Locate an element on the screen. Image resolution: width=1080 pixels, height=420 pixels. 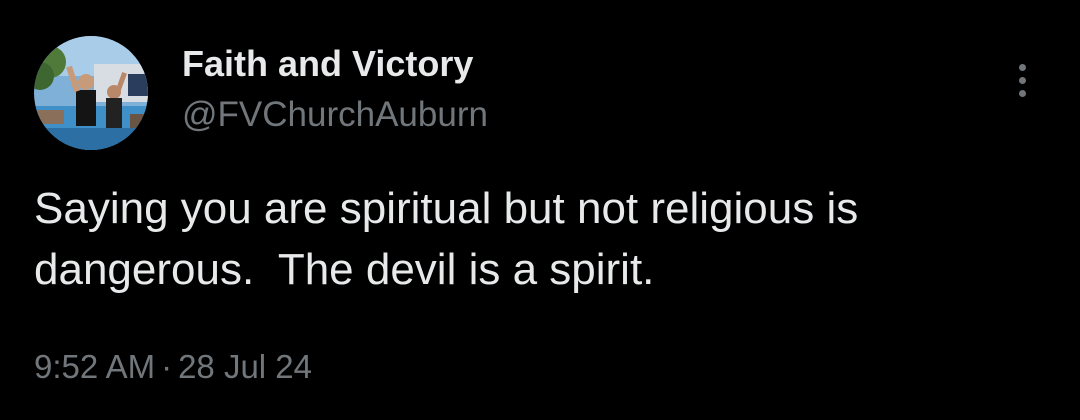
avatar-photo-icon is located at coordinates (91, 93).